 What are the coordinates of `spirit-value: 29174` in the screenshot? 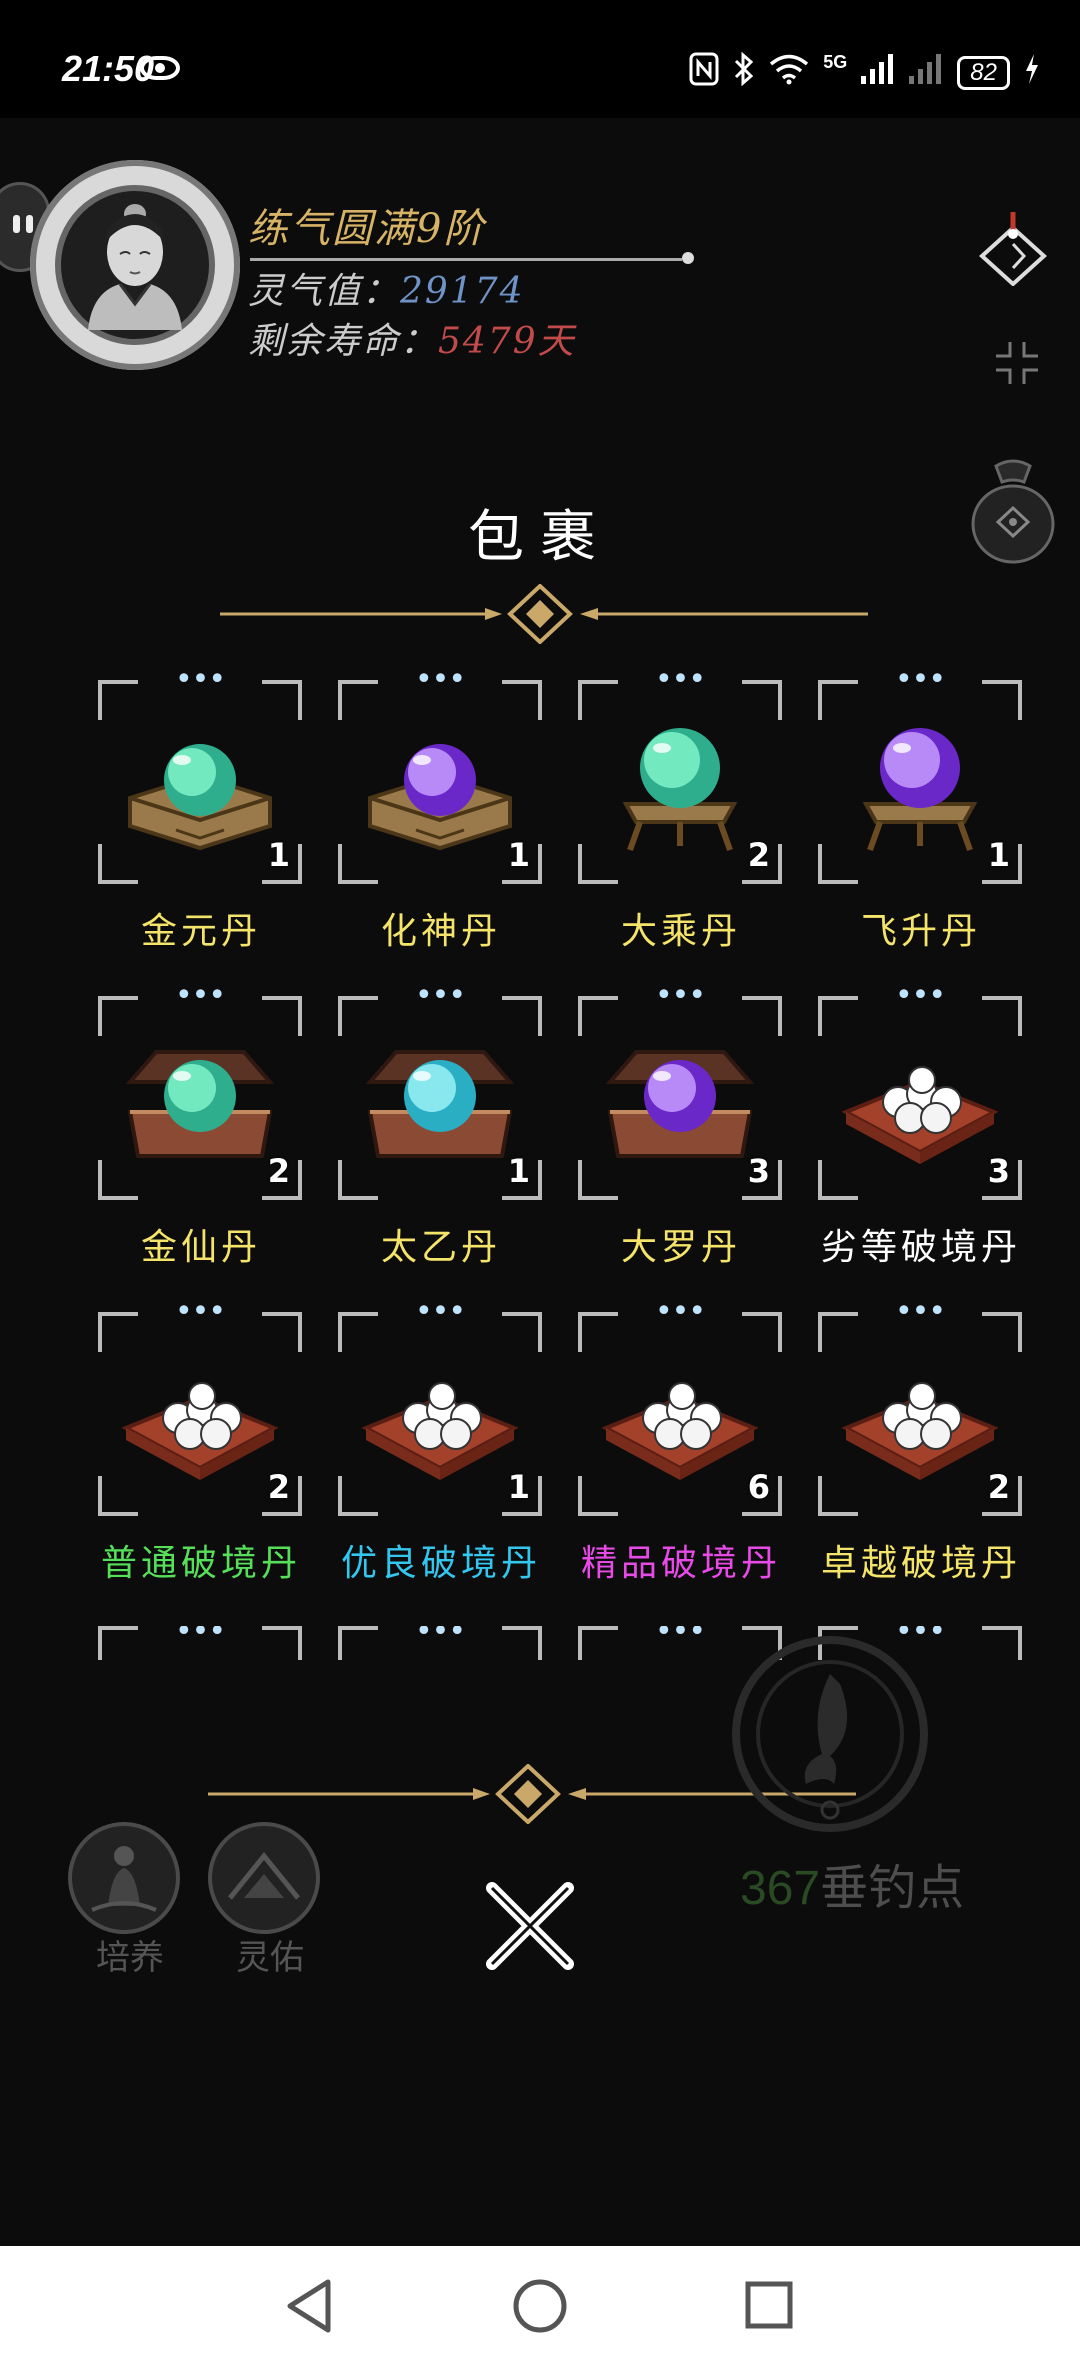 It's located at (462, 291).